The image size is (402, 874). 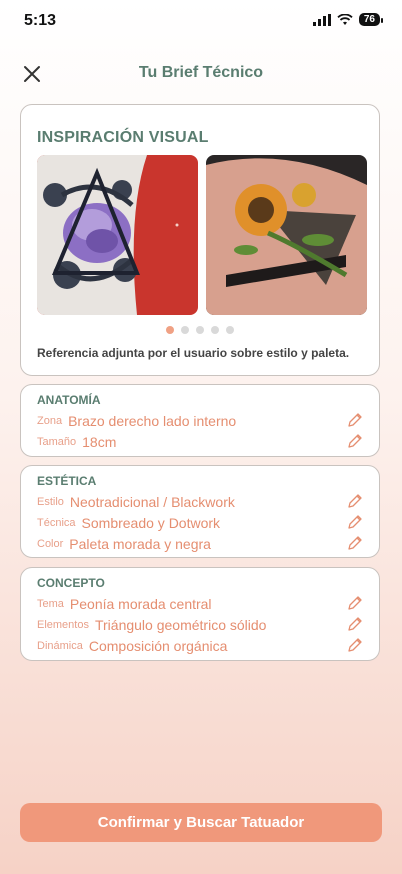 What do you see at coordinates (99, 442) in the screenshot?
I see `field-value: 18cm` at bounding box center [99, 442].